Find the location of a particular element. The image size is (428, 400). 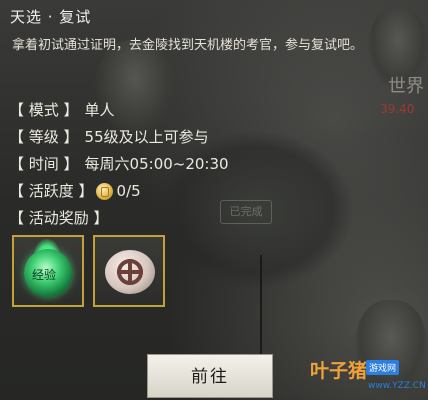

background-world-label: 世界 is located at coordinates (406, 86).